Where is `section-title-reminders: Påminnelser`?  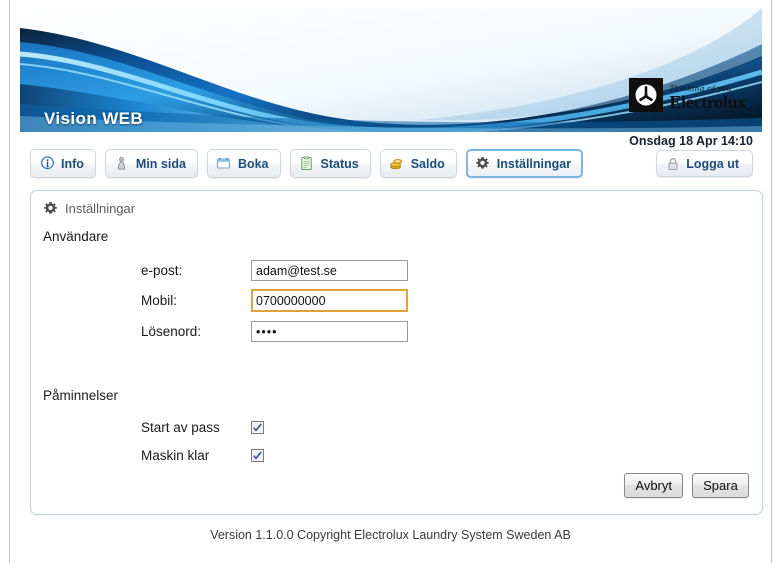
section-title-reminders: Påminnelser is located at coordinates (81, 395).